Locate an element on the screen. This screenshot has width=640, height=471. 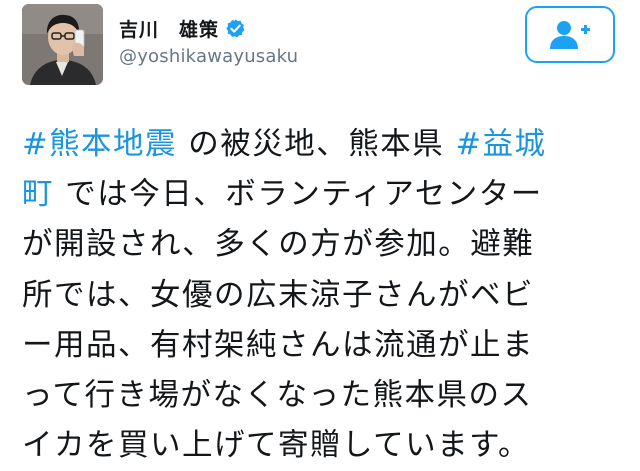
tweet-text-segment: 所では、女優の広末涼子さんがベビ is located at coordinates (278, 295).